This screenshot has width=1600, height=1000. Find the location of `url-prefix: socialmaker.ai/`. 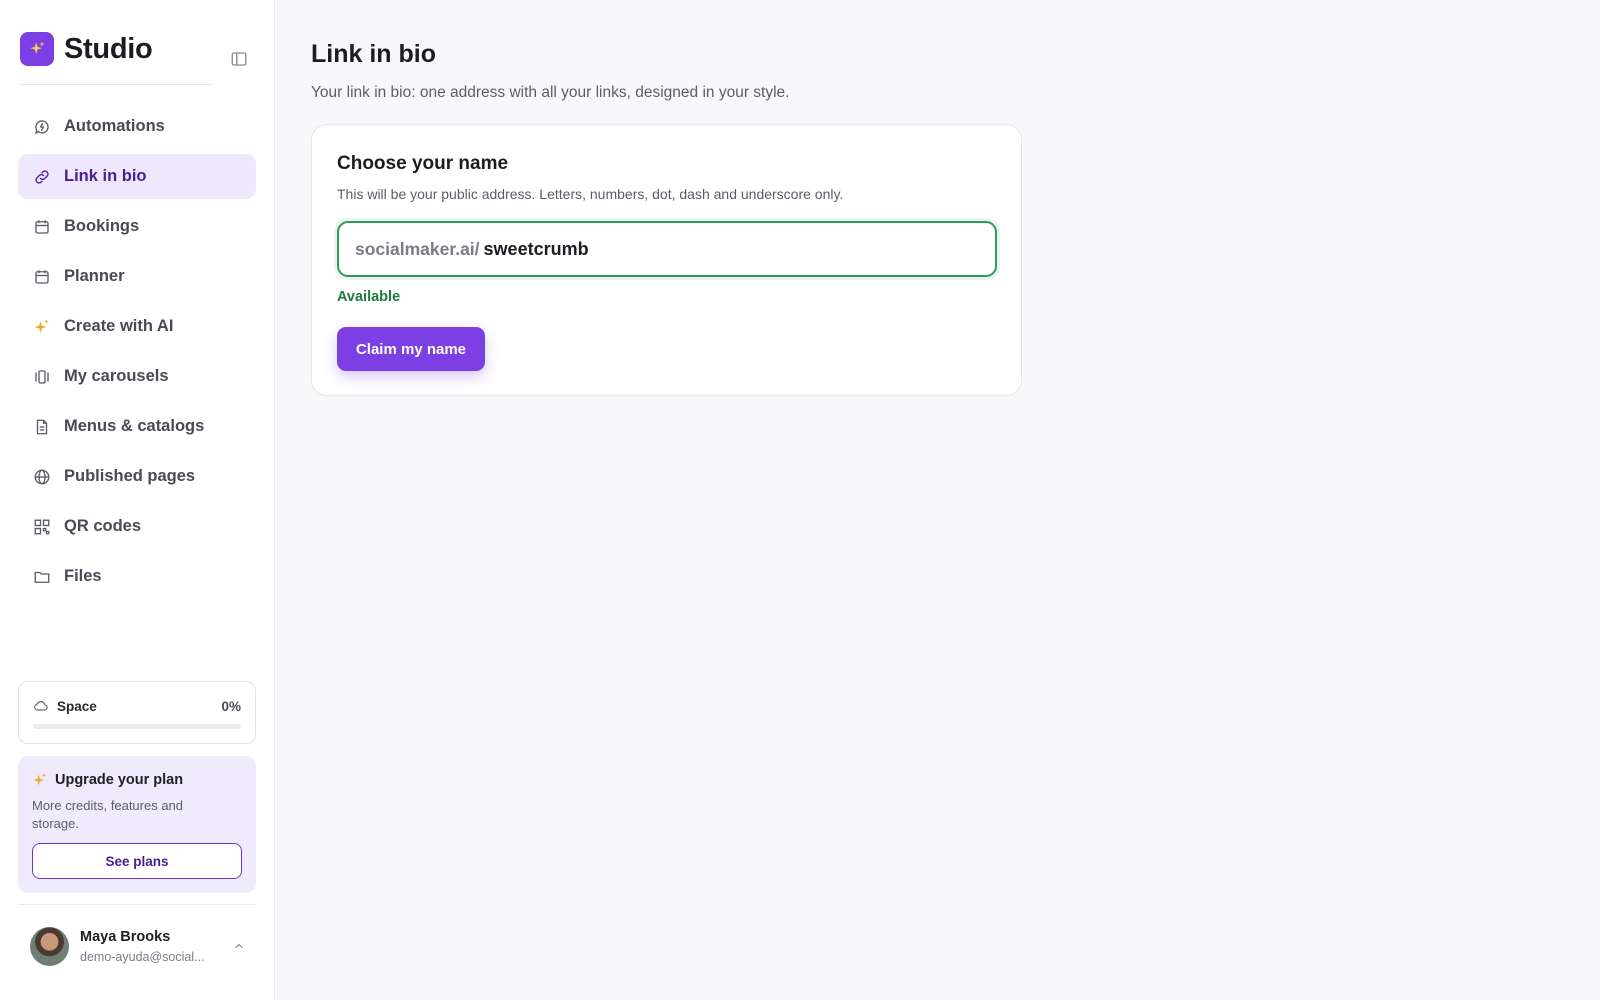

url-prefix: socialmaker.ai/ is located at coordinates (417, 248).